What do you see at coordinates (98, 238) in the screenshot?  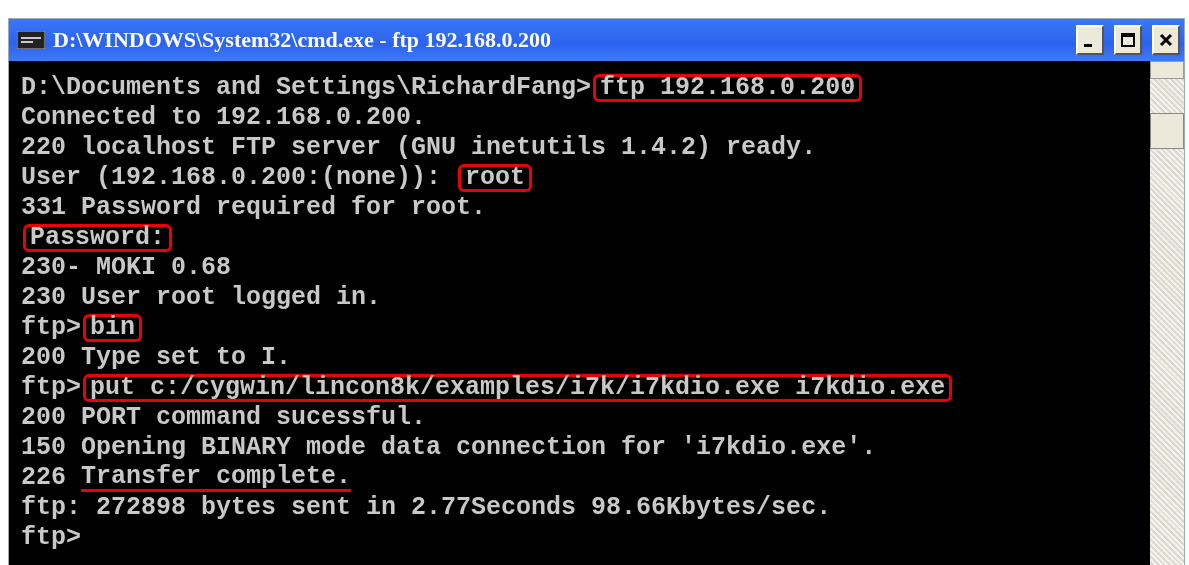 I see `highlight-box: Password:` at bounding box center [98, 238].